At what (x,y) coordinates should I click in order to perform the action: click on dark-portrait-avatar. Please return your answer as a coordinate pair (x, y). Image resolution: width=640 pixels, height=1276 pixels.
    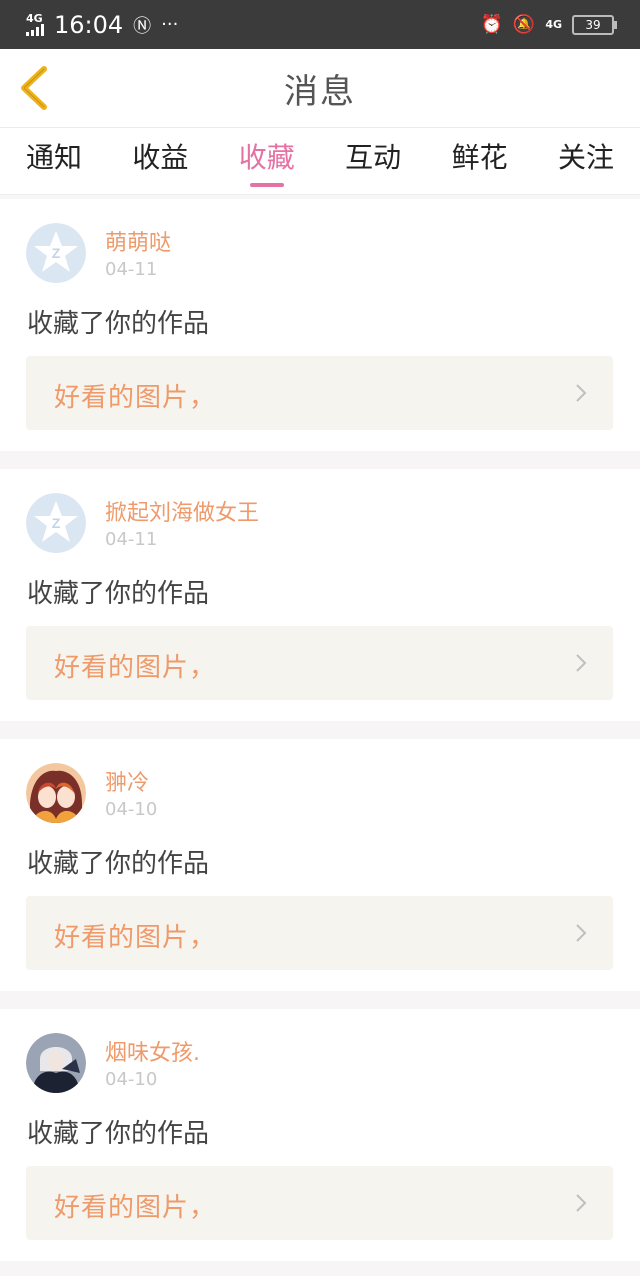
    Looking at the image, I should click on (56, 1063).